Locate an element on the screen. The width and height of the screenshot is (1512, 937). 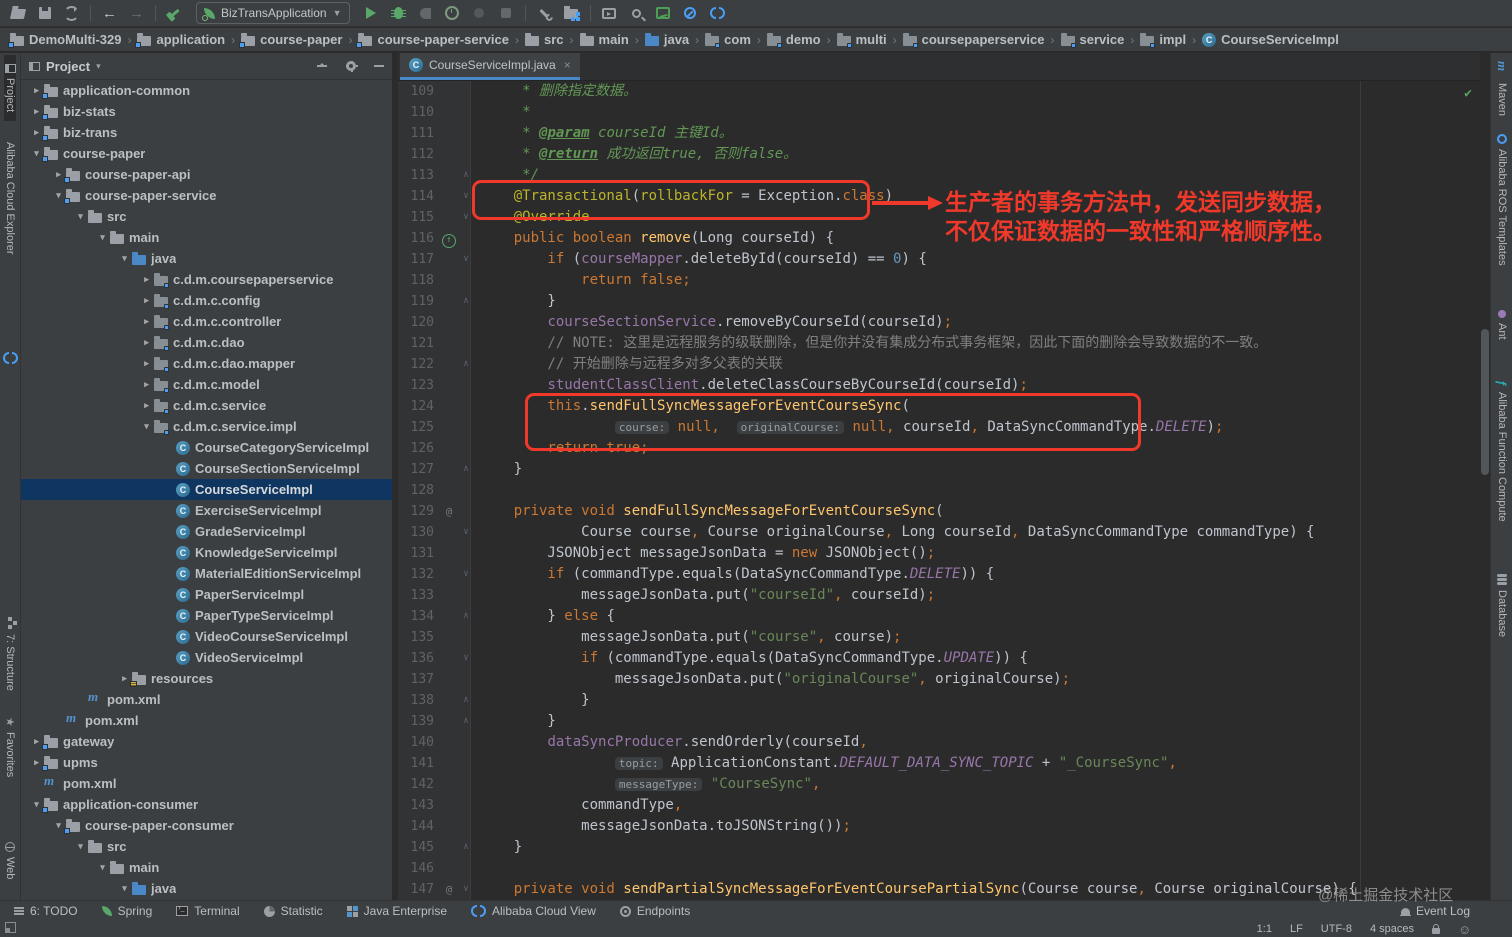
line-number: 133 is located at coordinates (419, 595).